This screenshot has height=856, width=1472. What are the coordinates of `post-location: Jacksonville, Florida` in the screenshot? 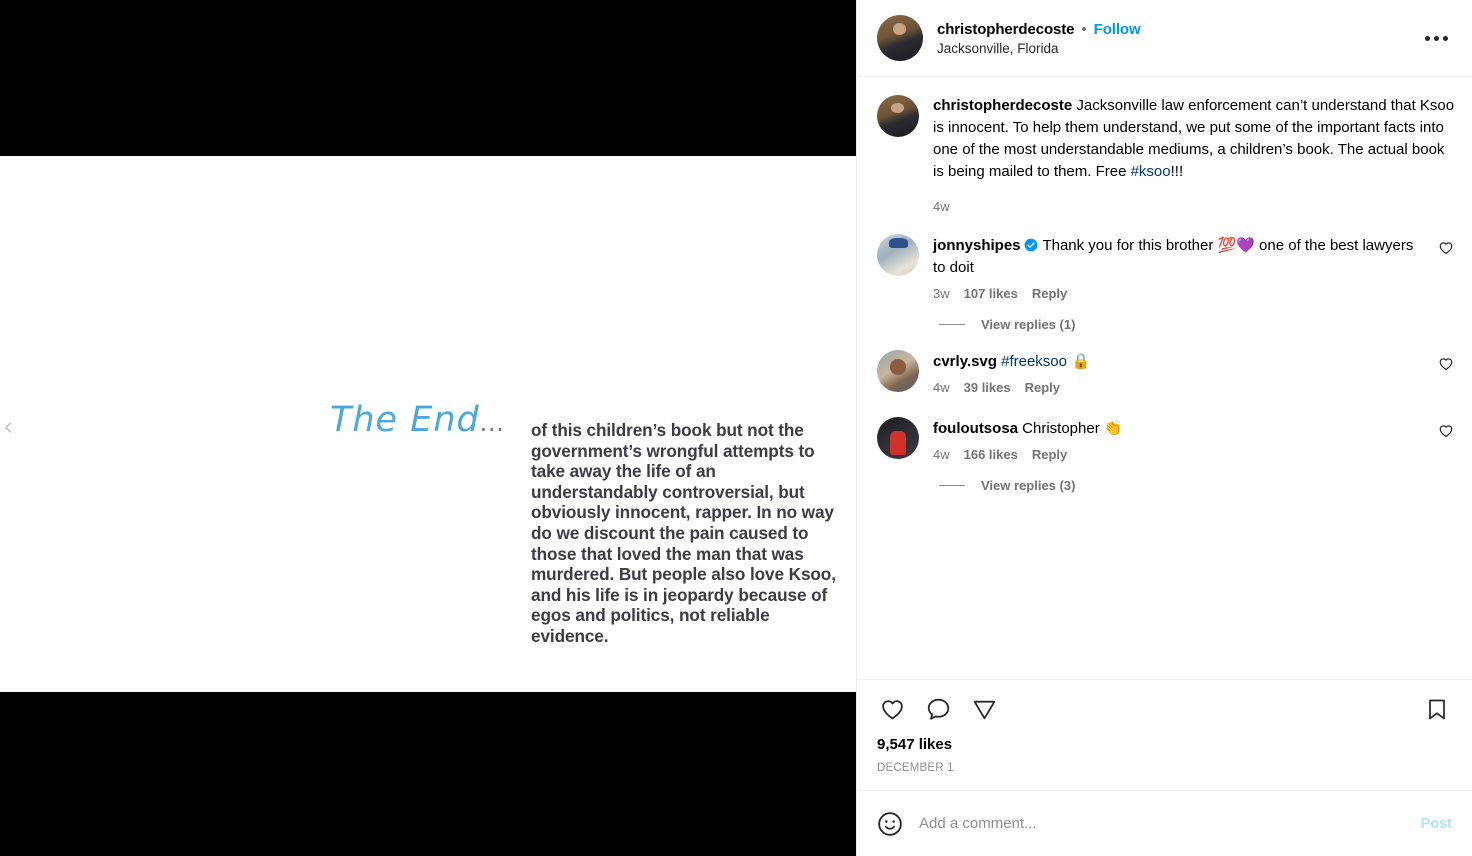 It's located at (1177, 48).